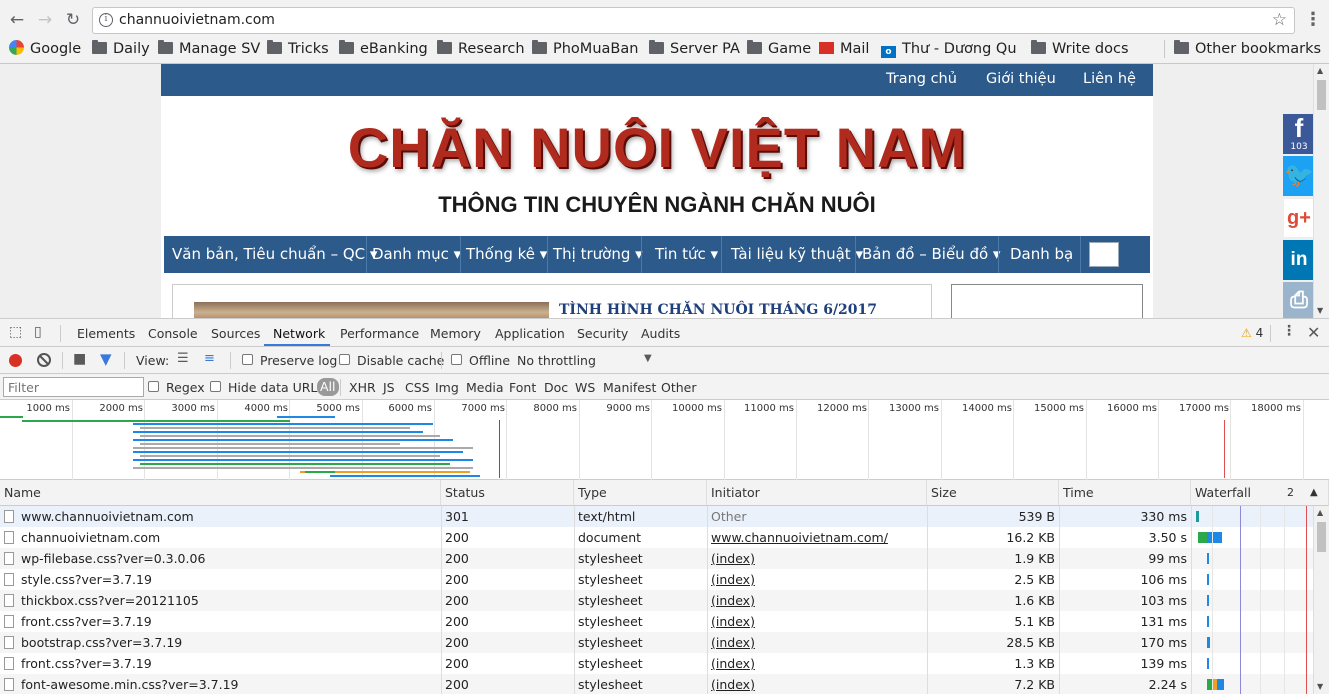 Image resolution: width=1329 pixels, height=694 pixels. I want to click on column-header-type: Type, so click(640, 493).